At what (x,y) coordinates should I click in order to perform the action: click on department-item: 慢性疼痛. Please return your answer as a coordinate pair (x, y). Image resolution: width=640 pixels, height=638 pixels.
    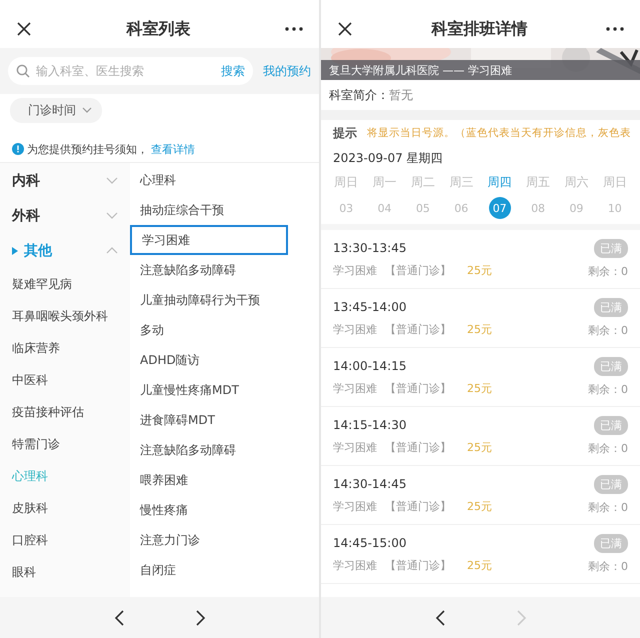
    Looking at the image, I should click on (224, 510).